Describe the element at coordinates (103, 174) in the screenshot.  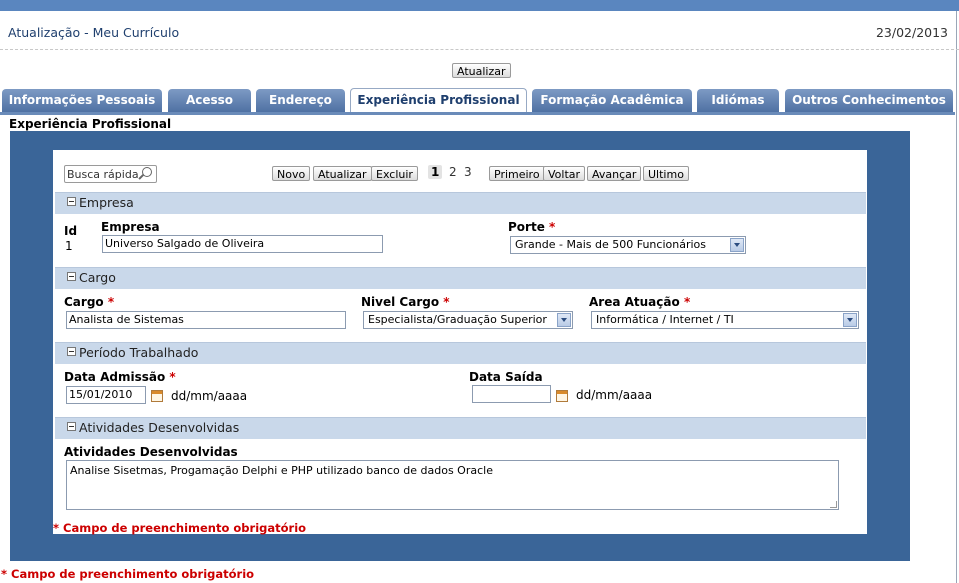
I see `quick-search-placeholder: Busca rápida` at that location.